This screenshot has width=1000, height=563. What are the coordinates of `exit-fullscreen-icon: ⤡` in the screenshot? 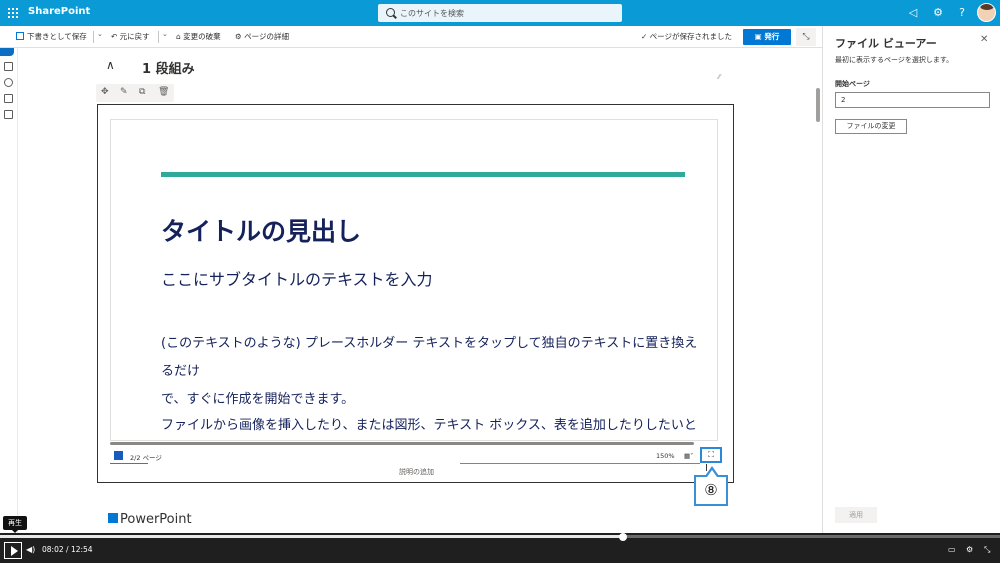 It's located at (987, 550).